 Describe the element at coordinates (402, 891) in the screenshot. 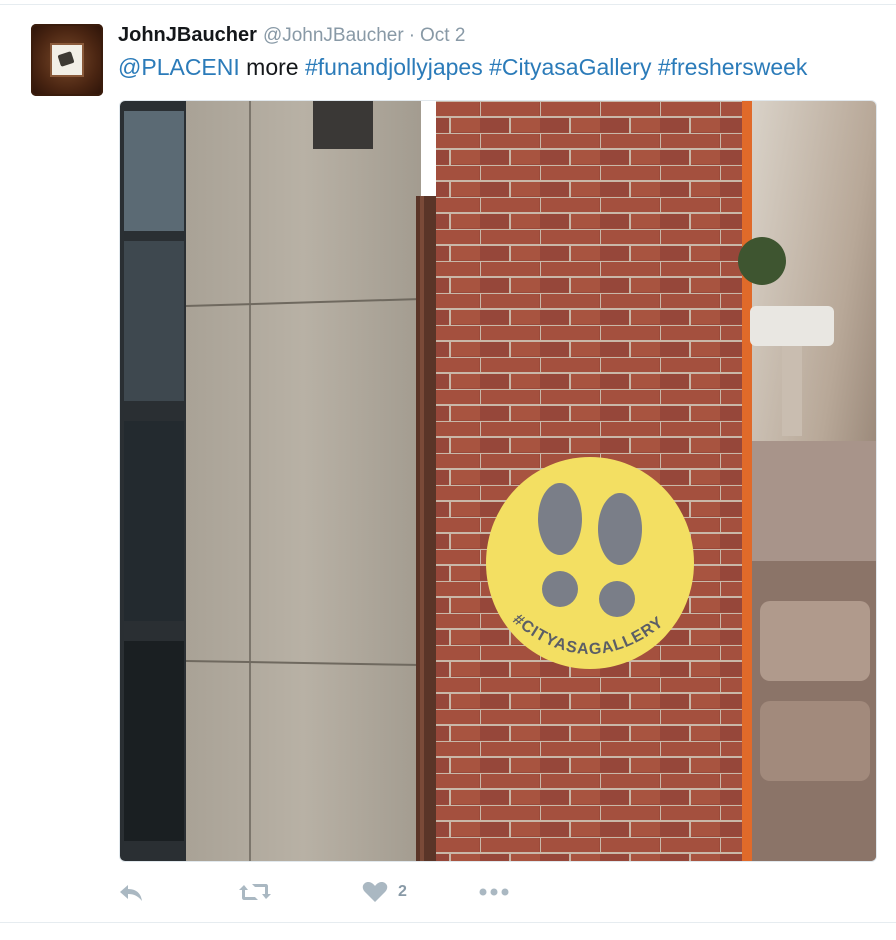

I see `like-count: 2` at that location.